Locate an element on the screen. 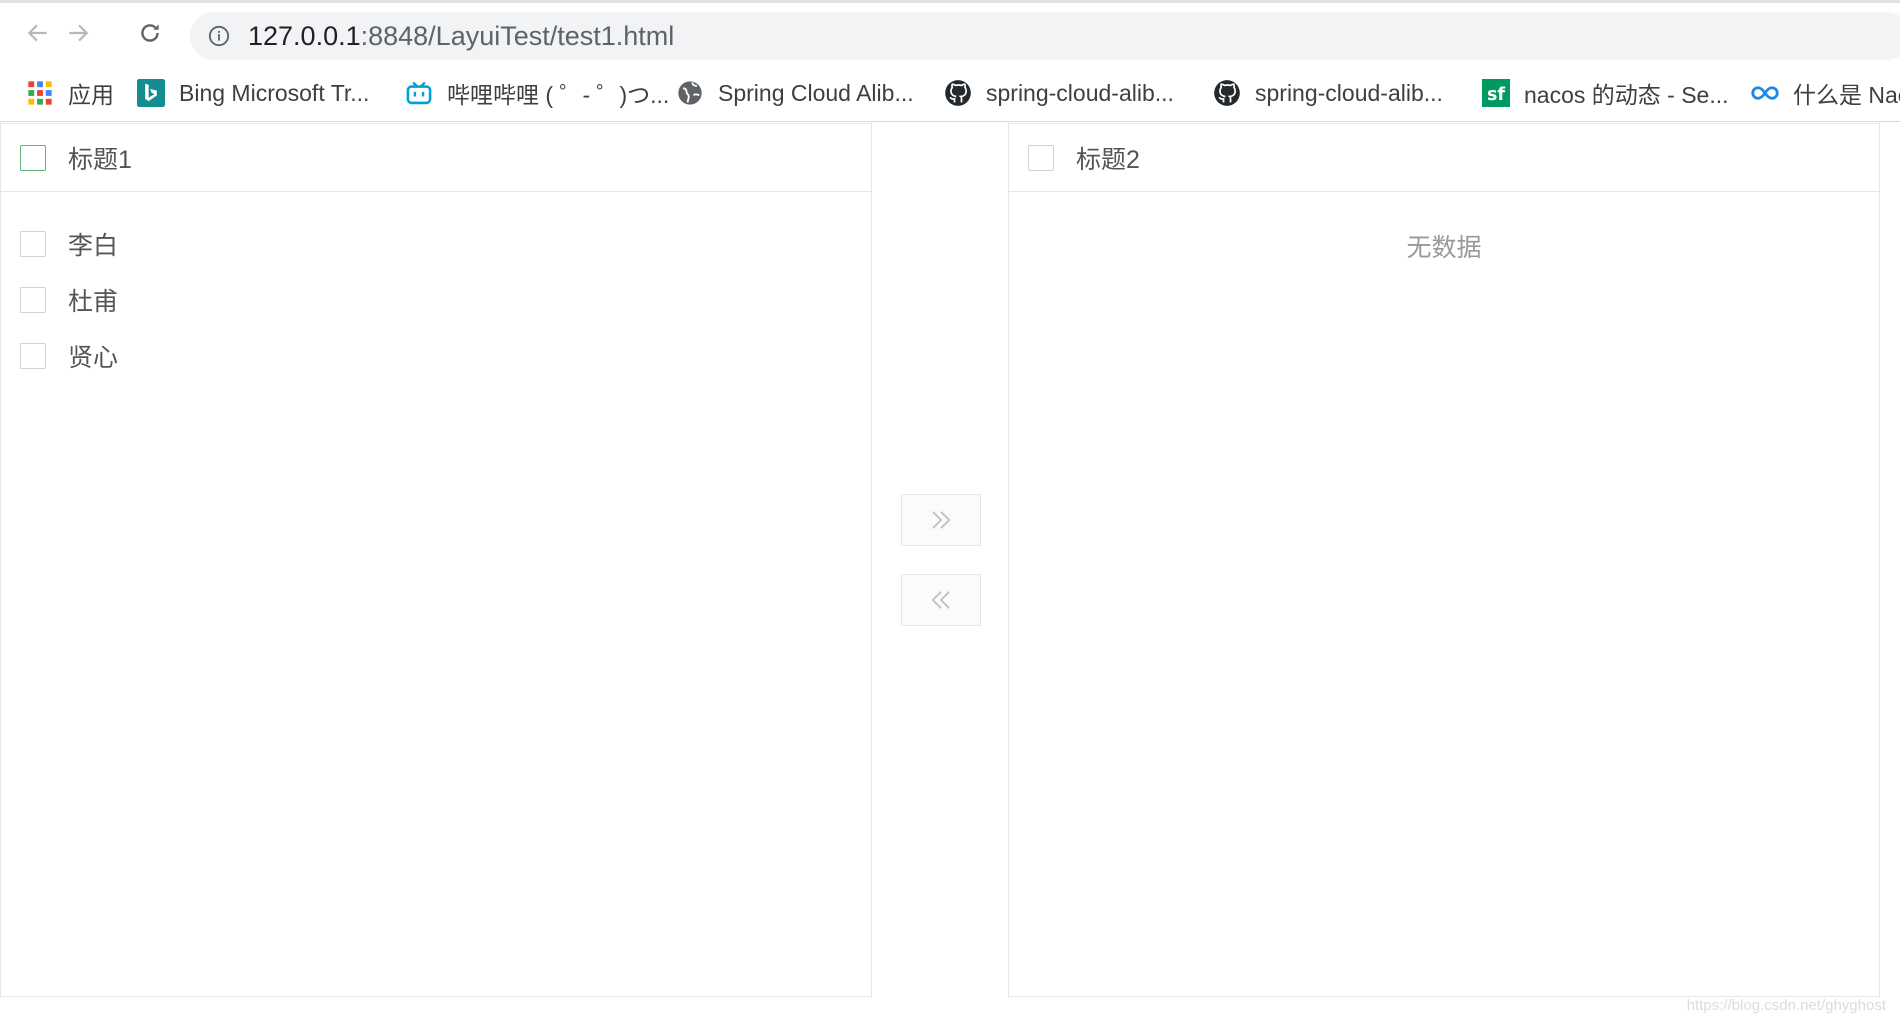 This screenshot has height=1024, width=1900. url-text: 127.0.0.1:8848/LayuiTest/test1.html is located at coordinates (461, 36).